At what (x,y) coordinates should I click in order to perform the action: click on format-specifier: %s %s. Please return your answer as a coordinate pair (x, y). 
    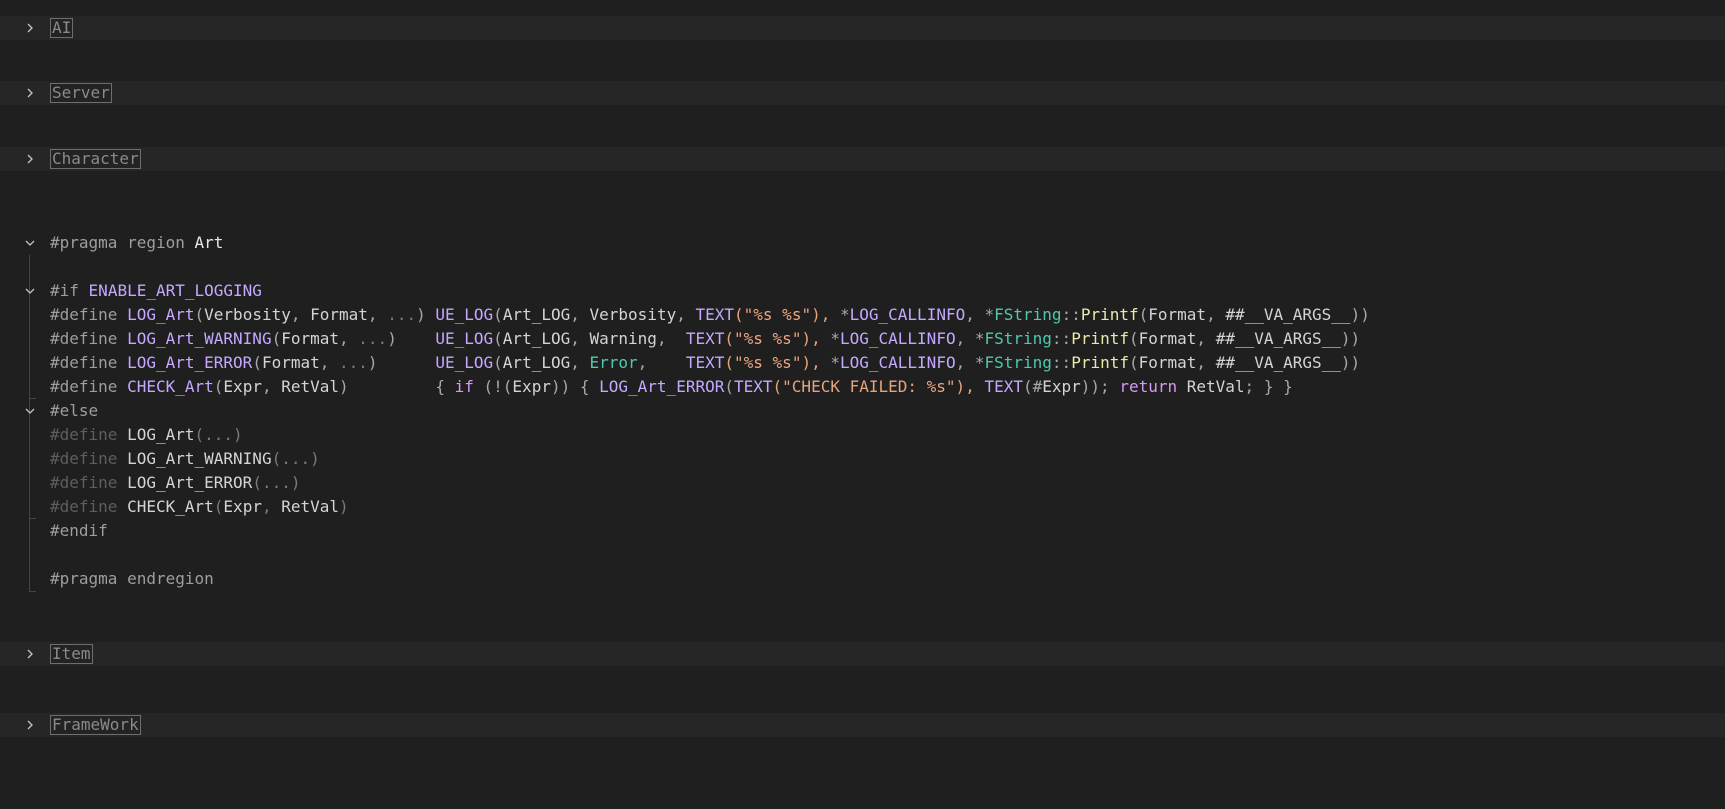
    Looking at the image, I should click on (767, 338).